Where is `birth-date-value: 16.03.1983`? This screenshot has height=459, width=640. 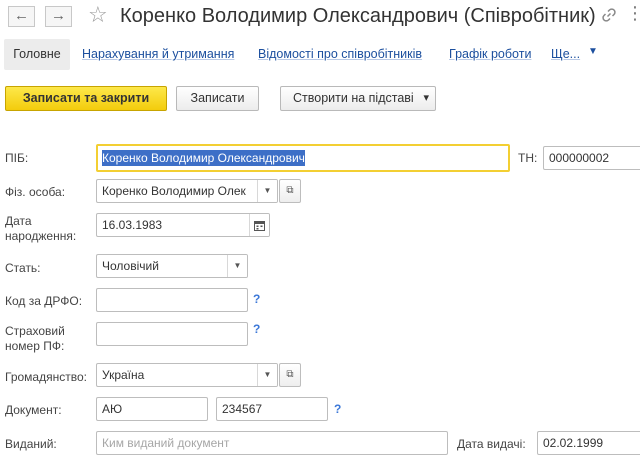
birth-date-value: 16.03.1983 is located at coordinates (132, 225).